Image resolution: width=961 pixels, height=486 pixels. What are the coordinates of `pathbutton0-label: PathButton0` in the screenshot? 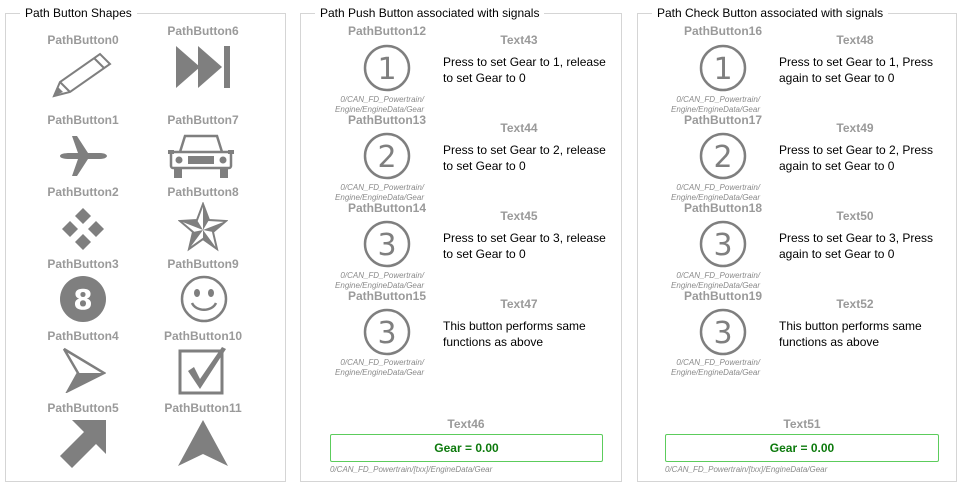 It's located at (83, 40).